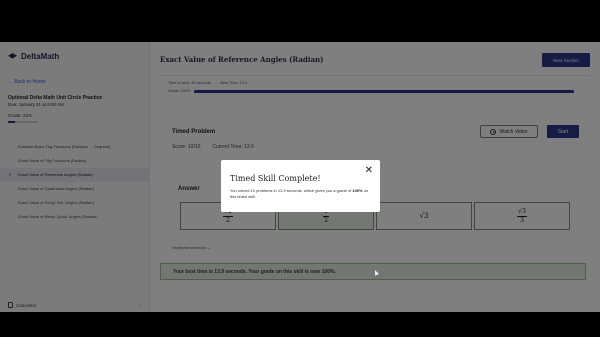 The height and width of the screenshot is (337, 600). I want to click on close-icon: ✕, so click(369, 170).